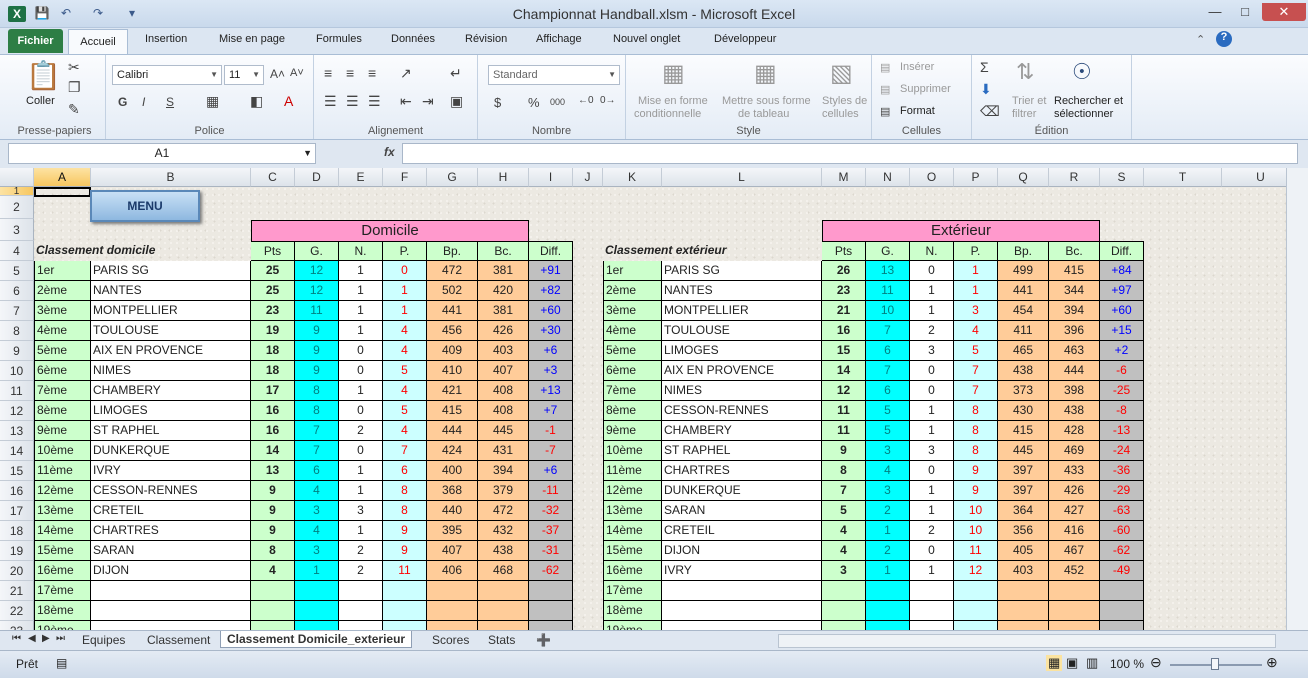  Describe the element at coordinates (17, 431) in the screenshot. I see `row-header-13: 13` at that location.